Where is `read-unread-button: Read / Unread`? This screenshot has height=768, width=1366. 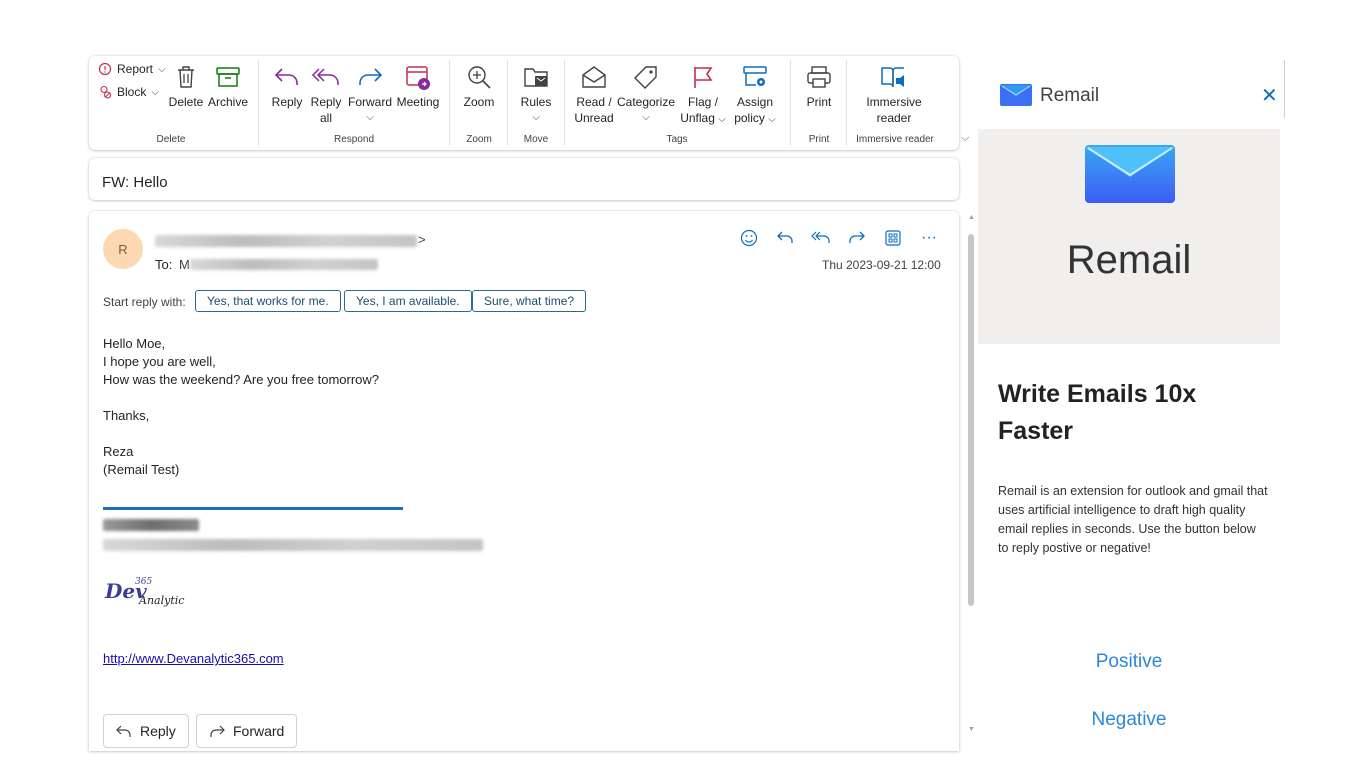
read-unread-button: Read / Unread is located at coordinates (594, 94).